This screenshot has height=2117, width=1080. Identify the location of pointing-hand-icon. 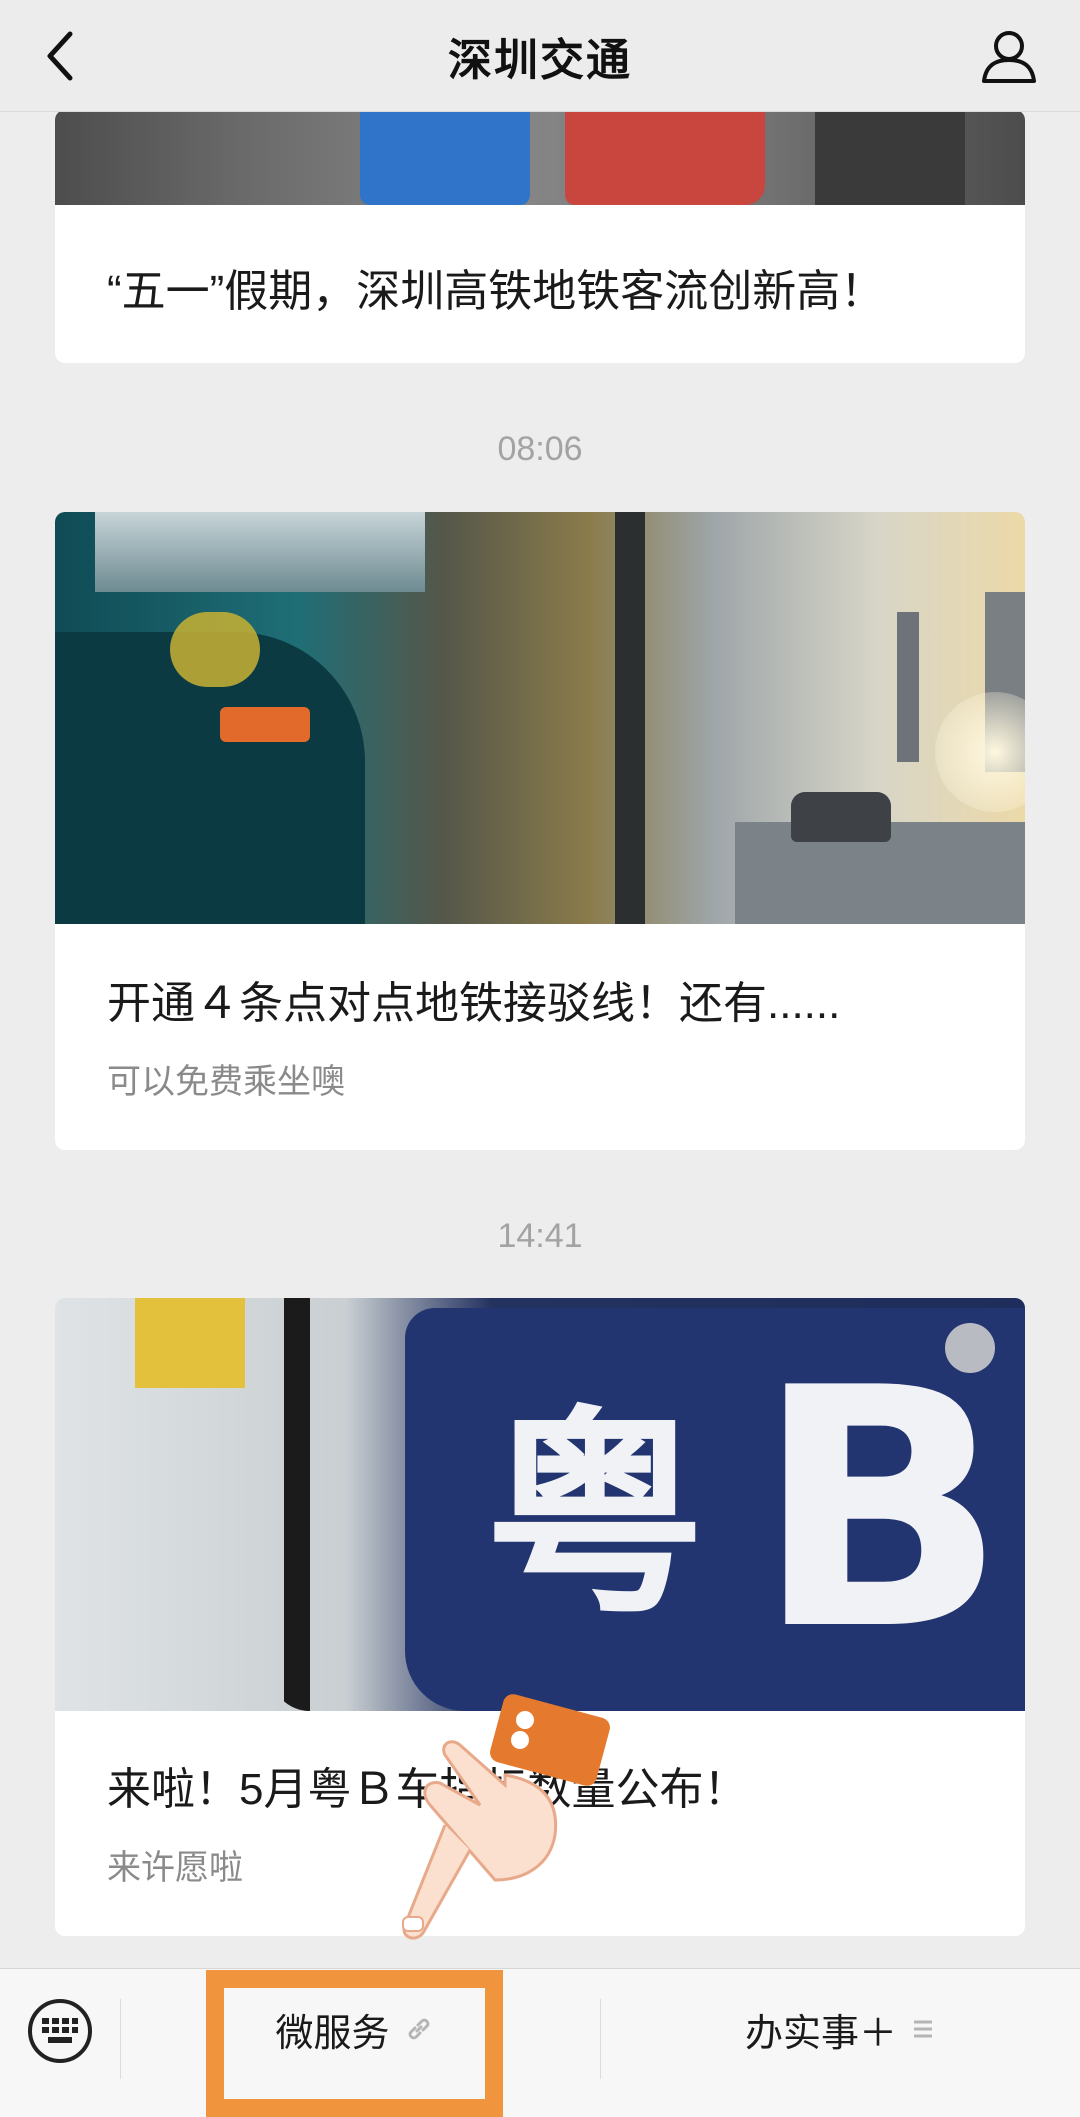
(506, 1817).